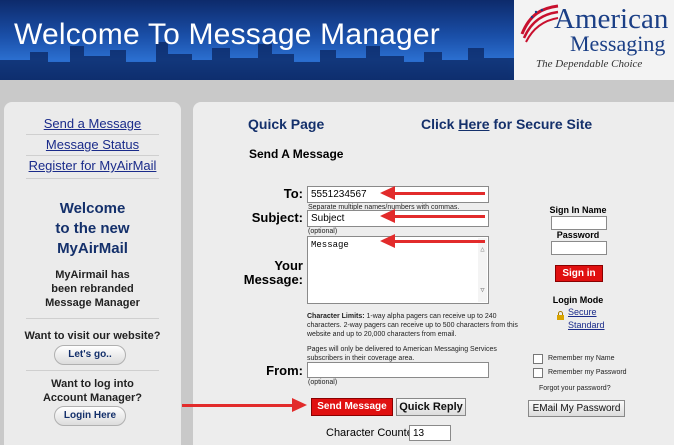 Image resolution: width=674 pixels, height=445 pixels. What do you see at coordinates (330, 245) in the screenshot?
I see `message-text: Message` at bounding box center [330, 245].